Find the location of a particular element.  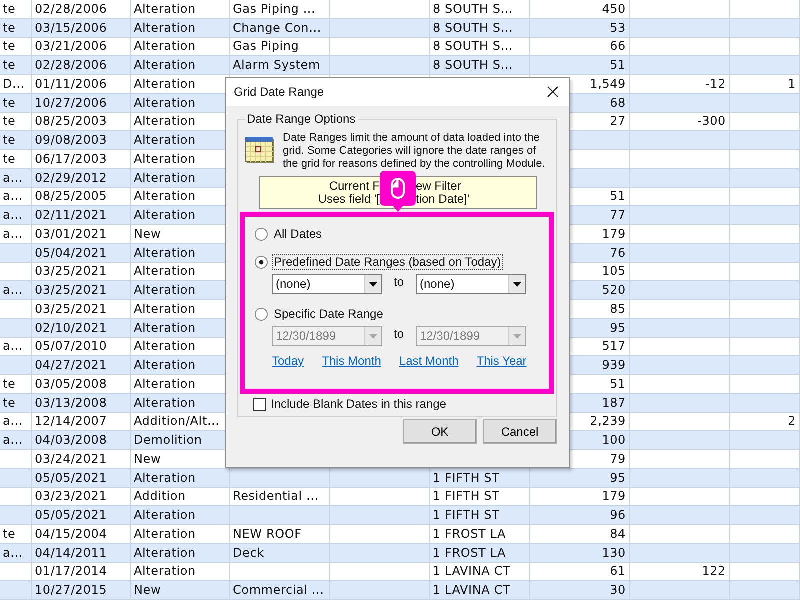

table-cell: 939 is located at coordinates (614, 365).